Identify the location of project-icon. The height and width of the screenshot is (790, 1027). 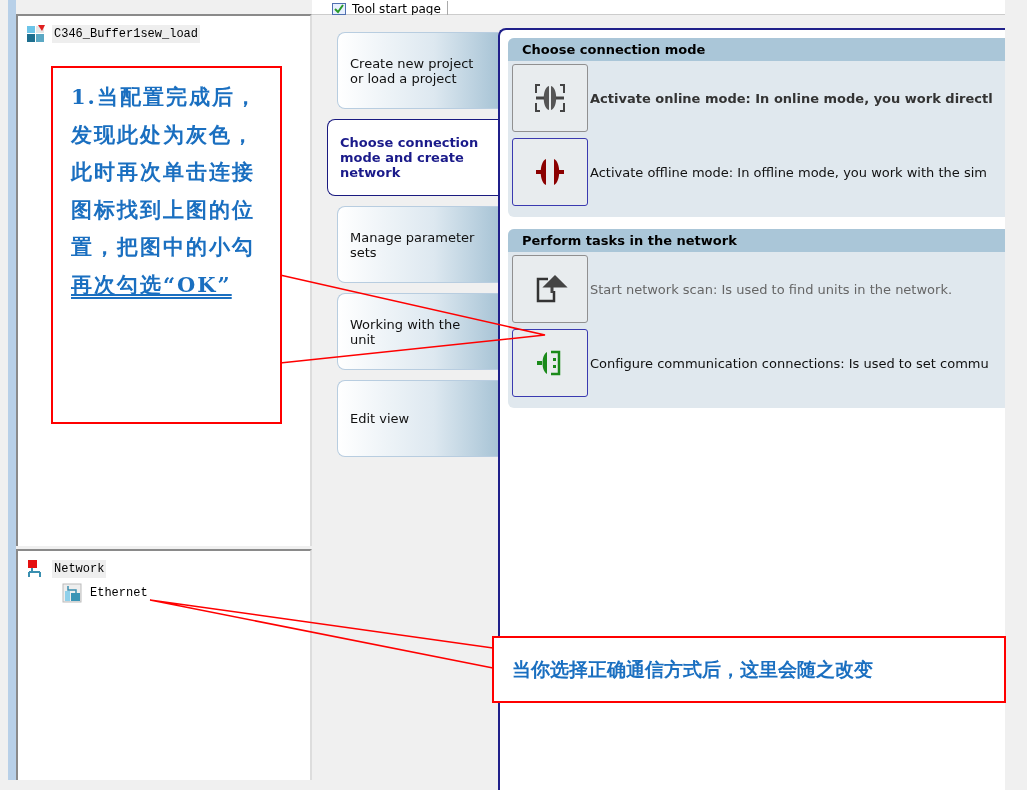
(36, 34).